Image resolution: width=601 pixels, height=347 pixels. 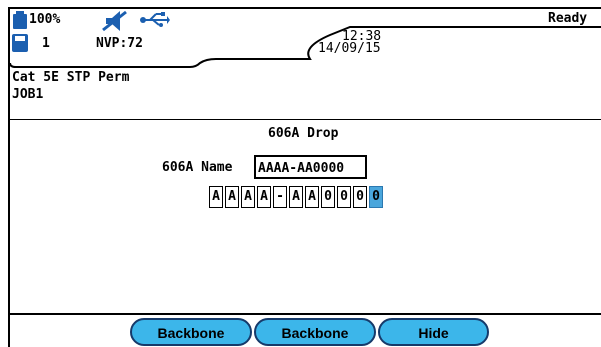 What do you see at coordinates (114, 21) in the screenshot?
I see `speaker-muted-icon` at bounding box center [114, 21].